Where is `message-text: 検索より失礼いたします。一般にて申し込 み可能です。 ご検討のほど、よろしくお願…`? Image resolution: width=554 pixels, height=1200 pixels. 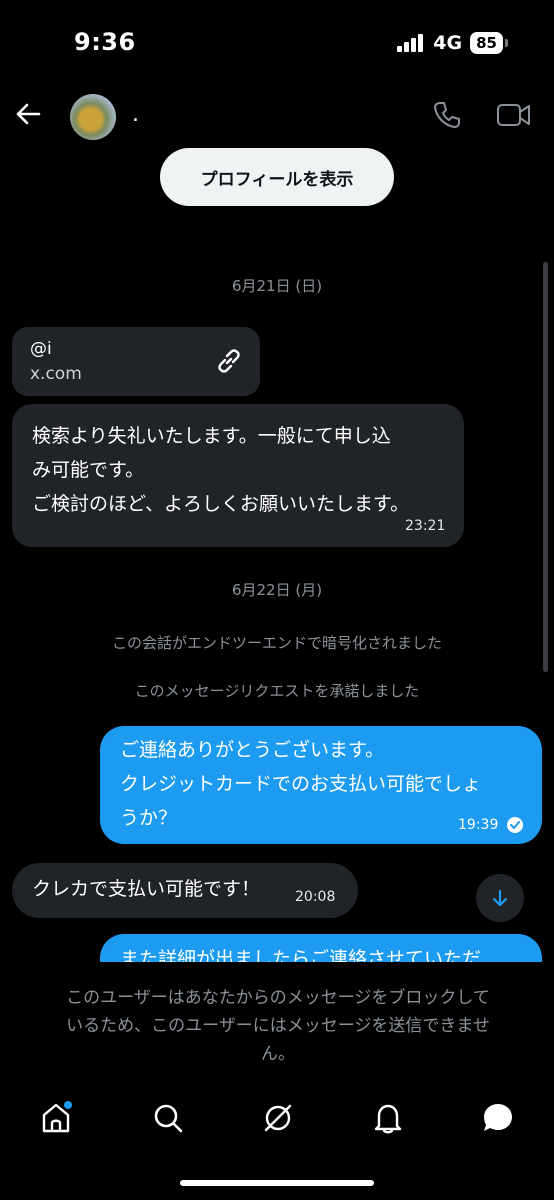 message-text: 検索より失礼いたします。一般にて申し込 み可能です。 ご検討のほど、よろしくお願… is located at coordinates (221, 470).